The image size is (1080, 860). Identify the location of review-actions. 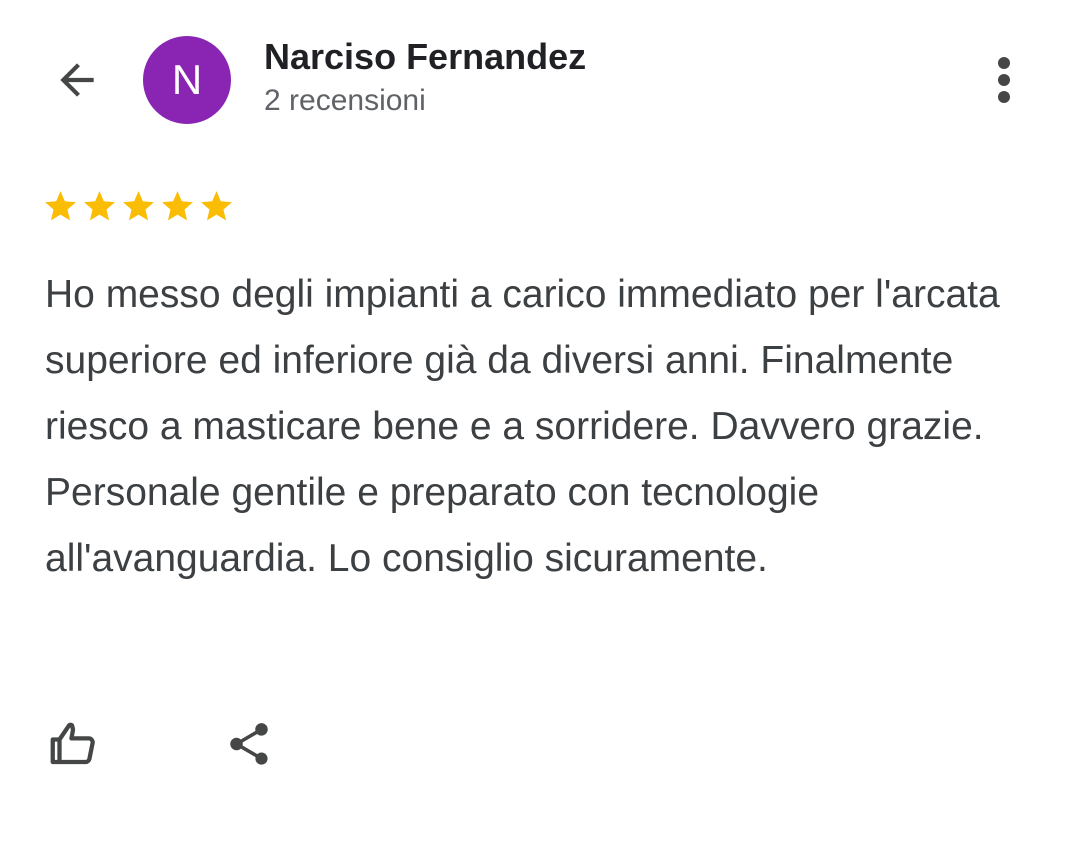
(190, 744).